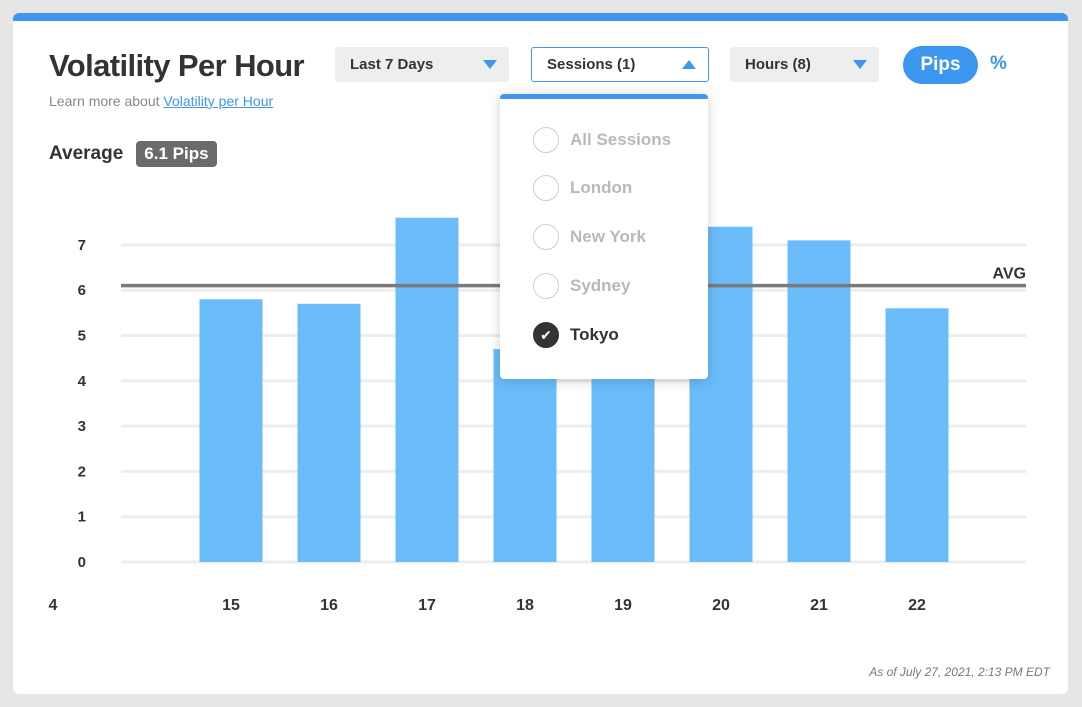 Image resolution: width=1082 pixels, height=707 pixels. Describe the element at coordinates (525, 605) in the screenshot. I see `x-tick-label: 18` at that location.